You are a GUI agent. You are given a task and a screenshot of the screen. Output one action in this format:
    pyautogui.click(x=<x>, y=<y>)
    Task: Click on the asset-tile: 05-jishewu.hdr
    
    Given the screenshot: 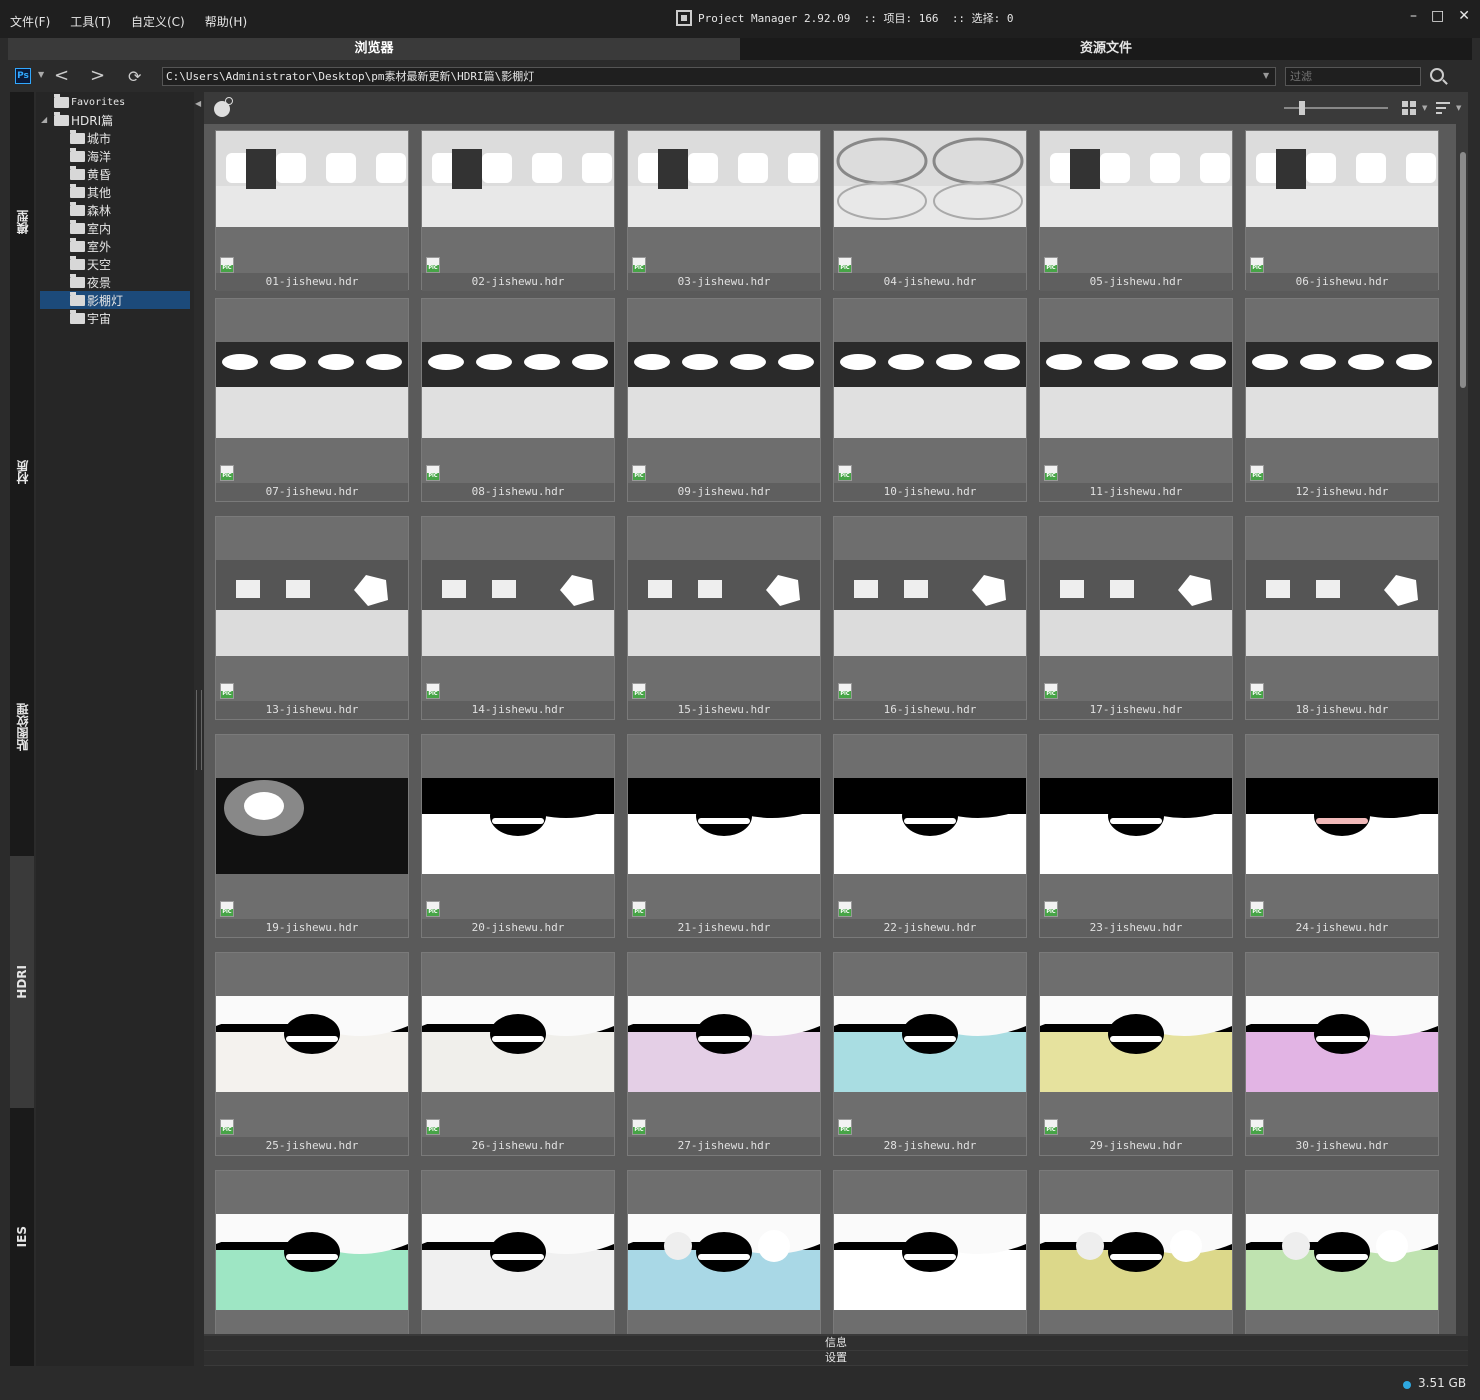 What is the action you would take?
    pyautogui.click(x=1136, y=210)
    